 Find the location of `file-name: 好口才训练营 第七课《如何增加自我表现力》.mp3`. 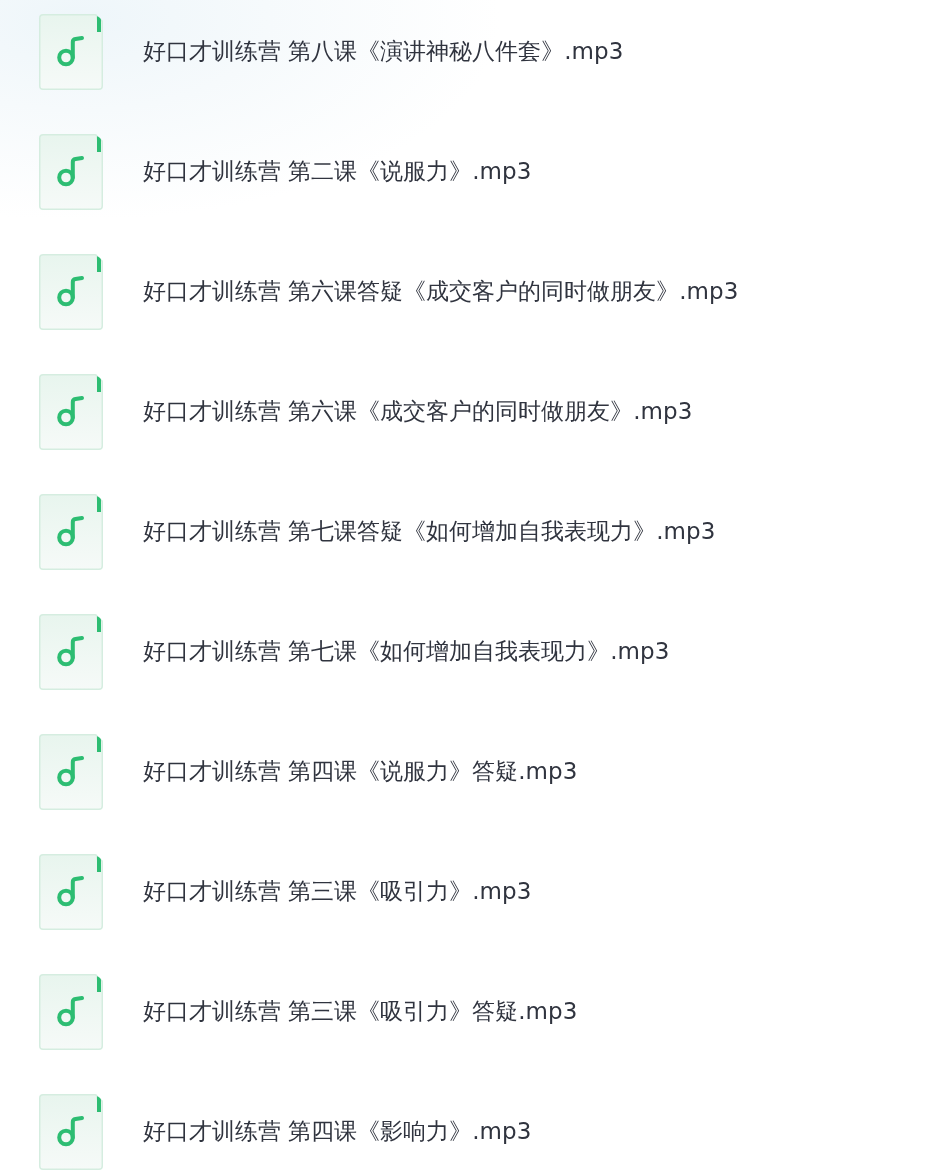

file-name: 好口才训练营 第七课《如何增加自我表现力》.mp3 is located at coordinates (406, 652).